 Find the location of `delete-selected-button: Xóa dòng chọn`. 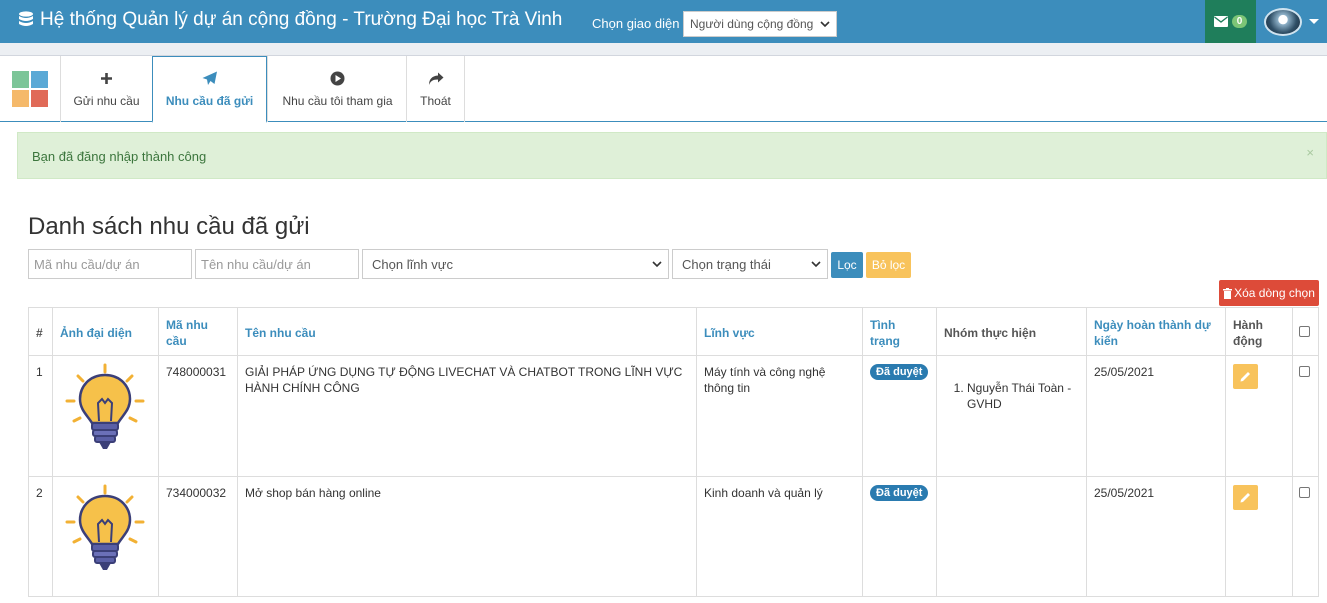

delete-selected-button: Xóa dòng chọn is located at coordinates (1269, 293).